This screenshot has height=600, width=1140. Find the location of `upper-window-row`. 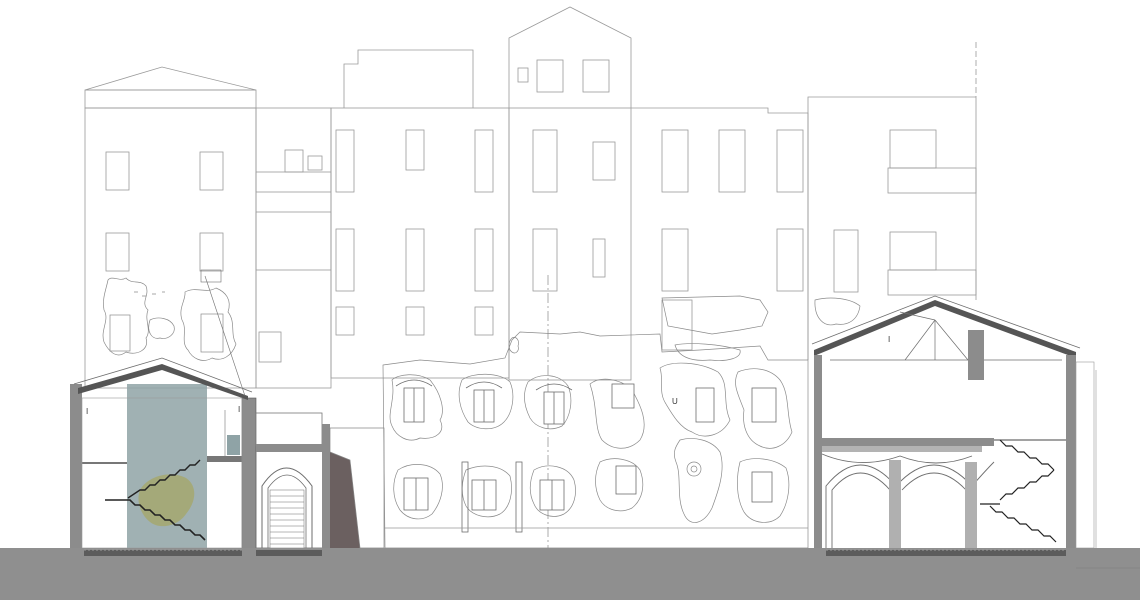

upper-window-row is located at coordinates (484, 402).